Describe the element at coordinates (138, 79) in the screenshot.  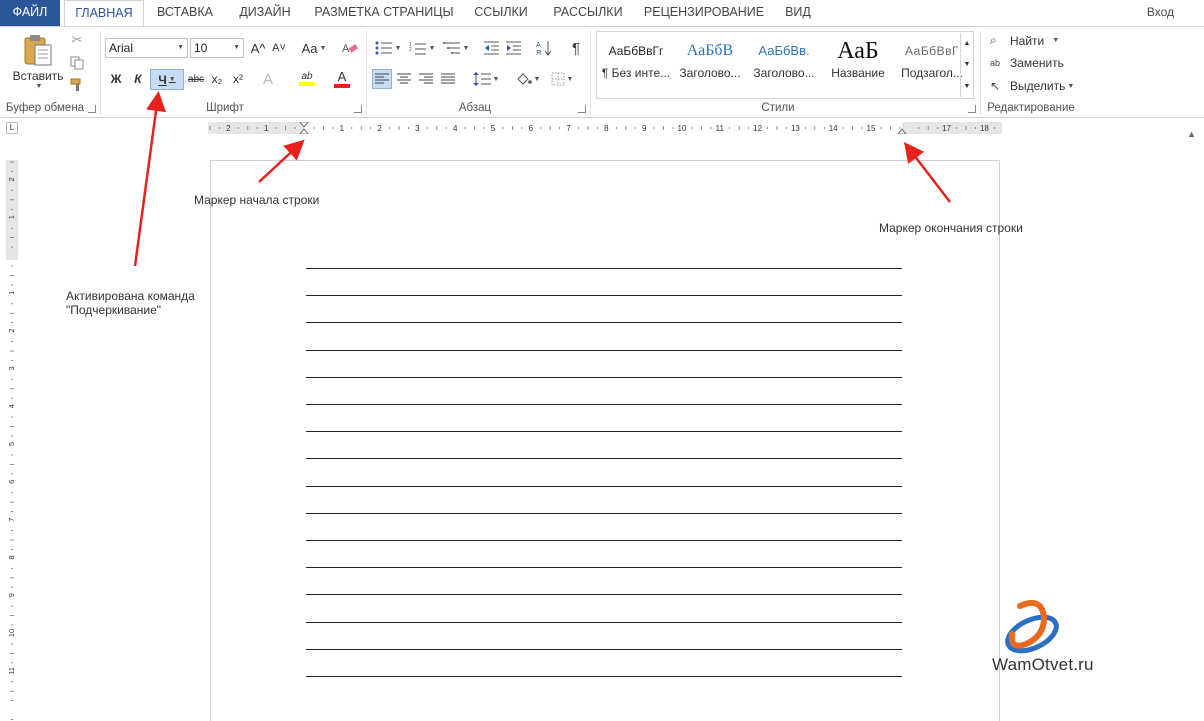
I see `italic-button: К` at that location.